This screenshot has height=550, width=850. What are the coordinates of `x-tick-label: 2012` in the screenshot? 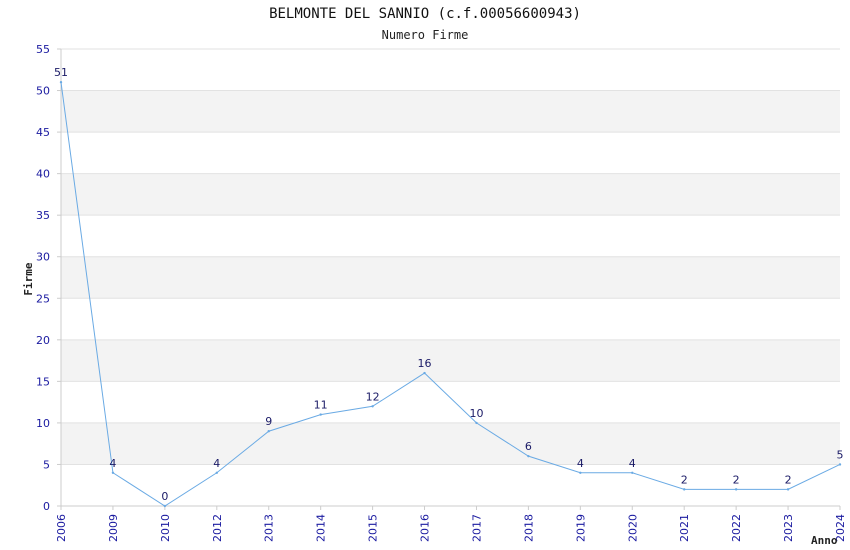 It's located at (217, 528).